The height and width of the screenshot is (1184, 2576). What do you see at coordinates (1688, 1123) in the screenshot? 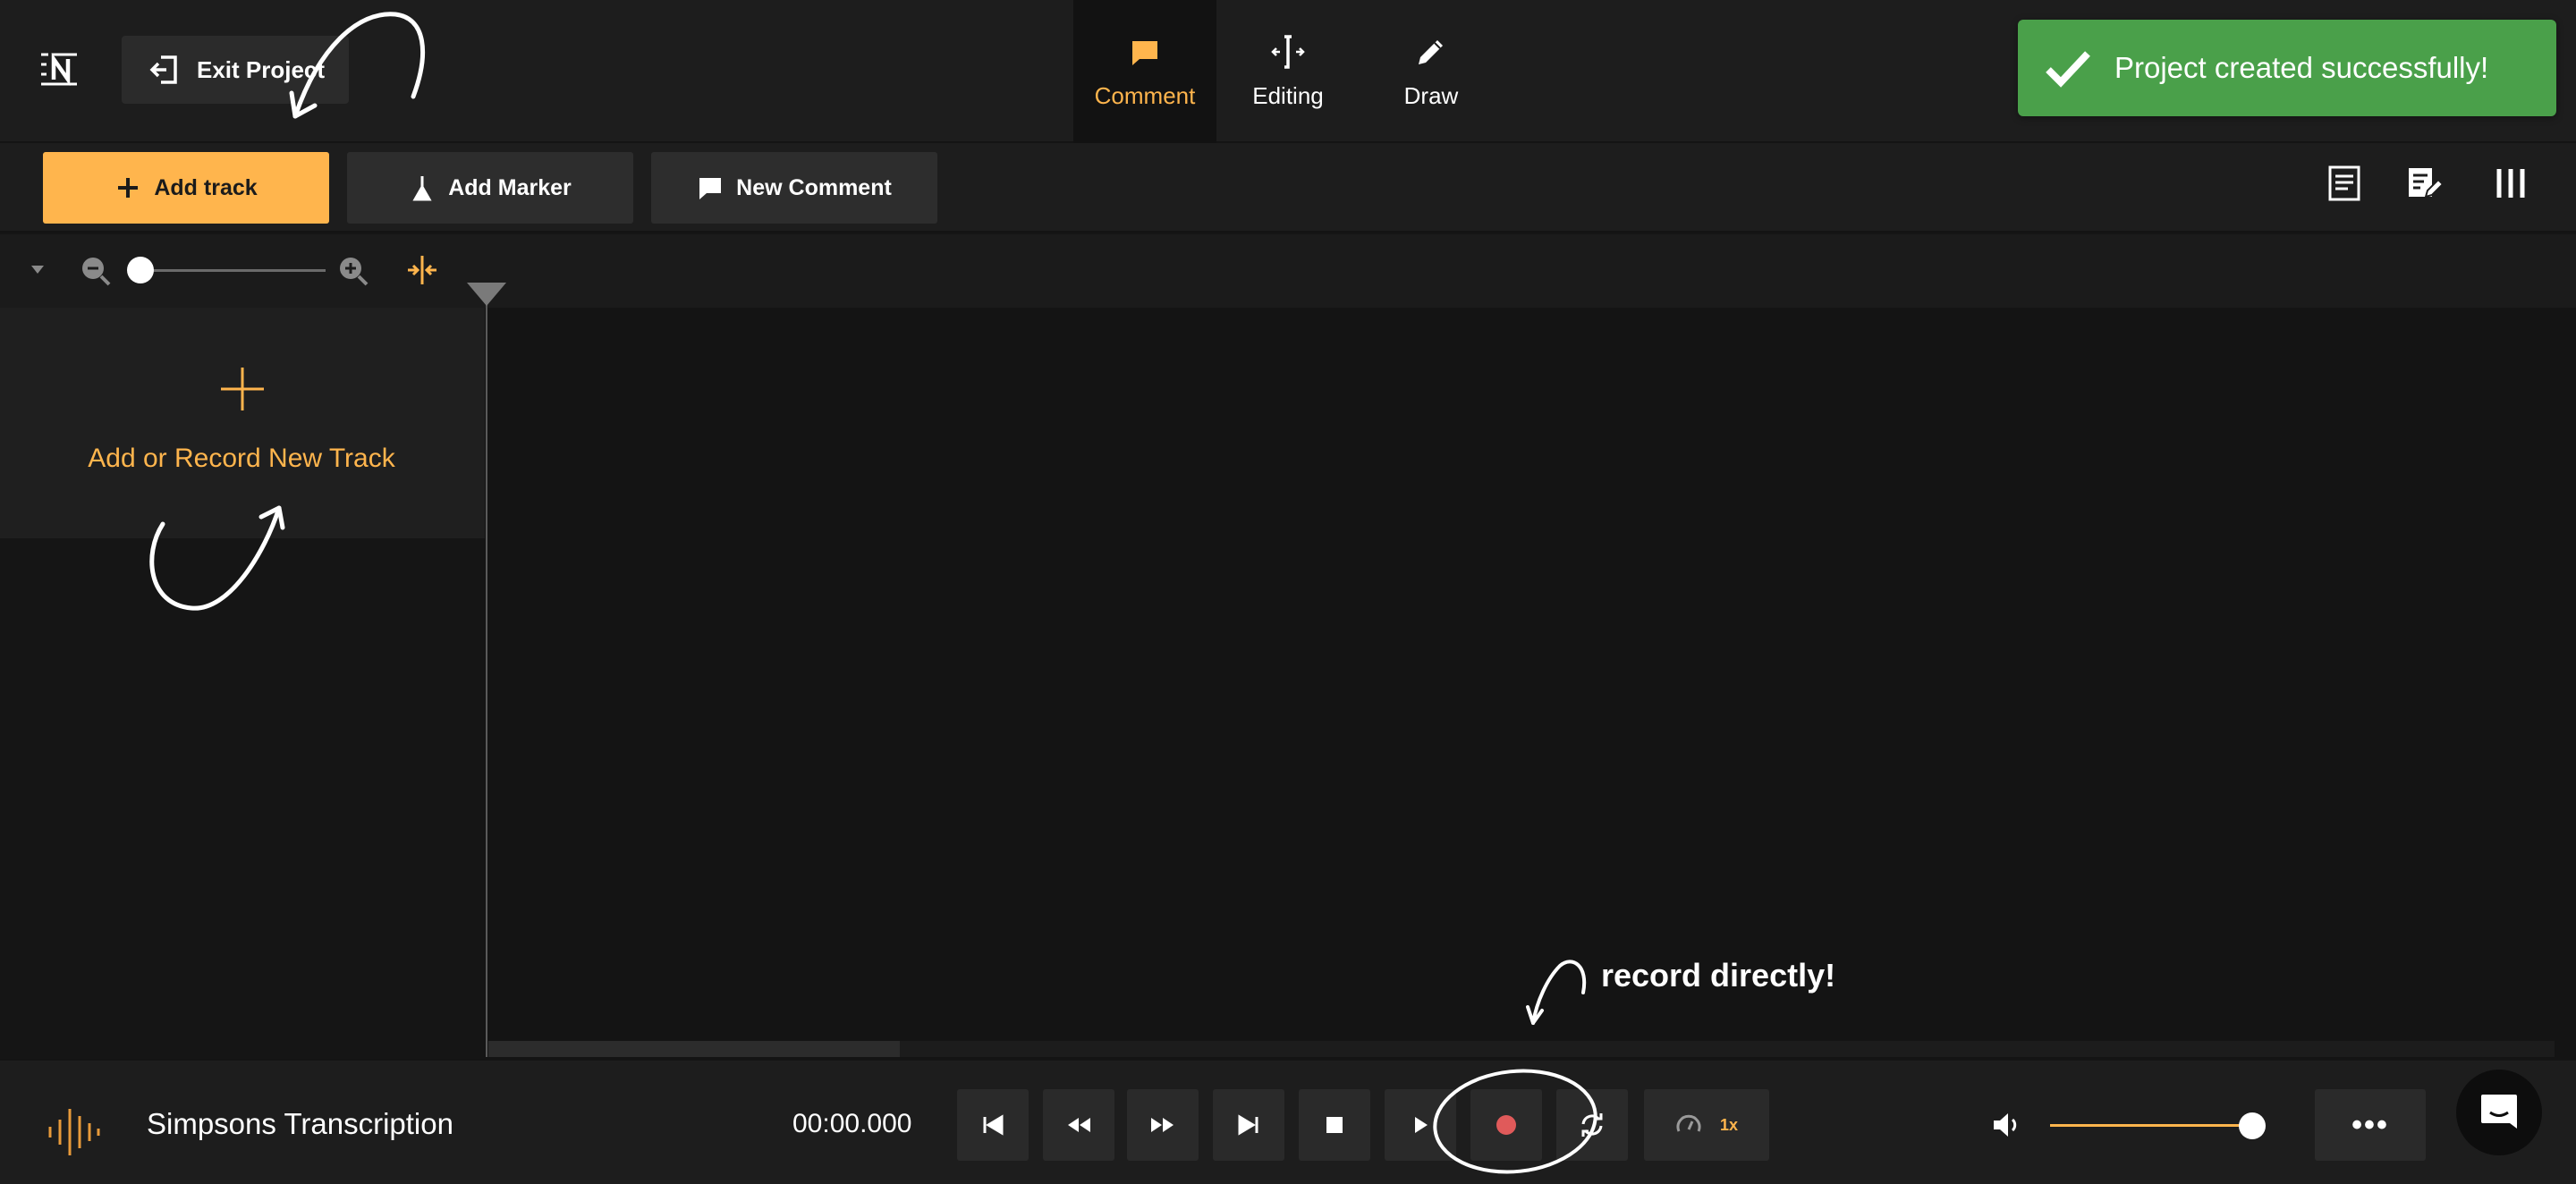
I see `speedometer-icon` at bounding box center [1688, 1123].